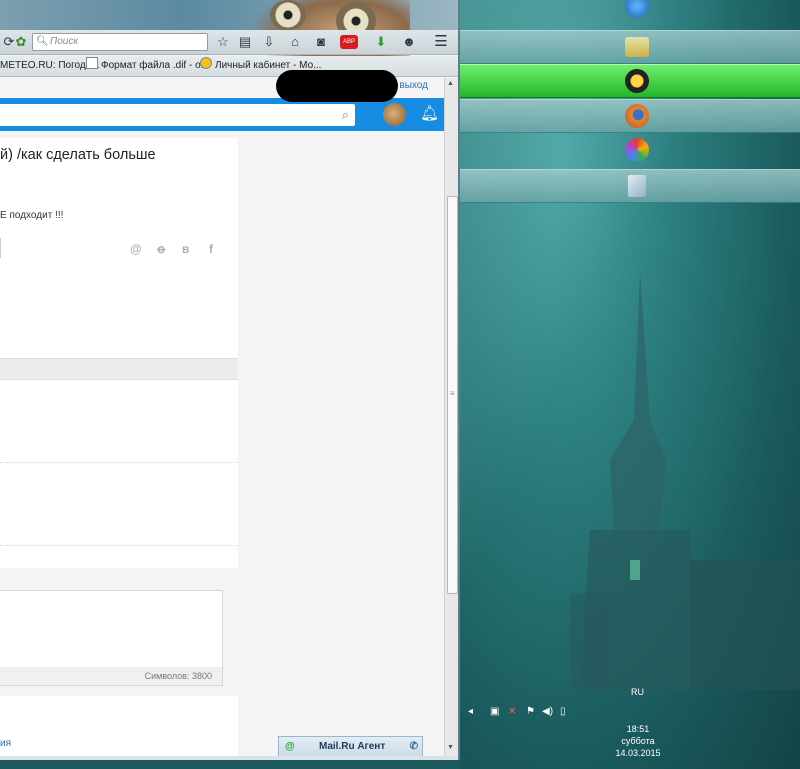 Image resolution: width=800 pixels, height=769 pixels. What do you see at coordinates (223, 42) in the screenshot?
I see `star-icon: ☆` at bounding box center [223, 42].